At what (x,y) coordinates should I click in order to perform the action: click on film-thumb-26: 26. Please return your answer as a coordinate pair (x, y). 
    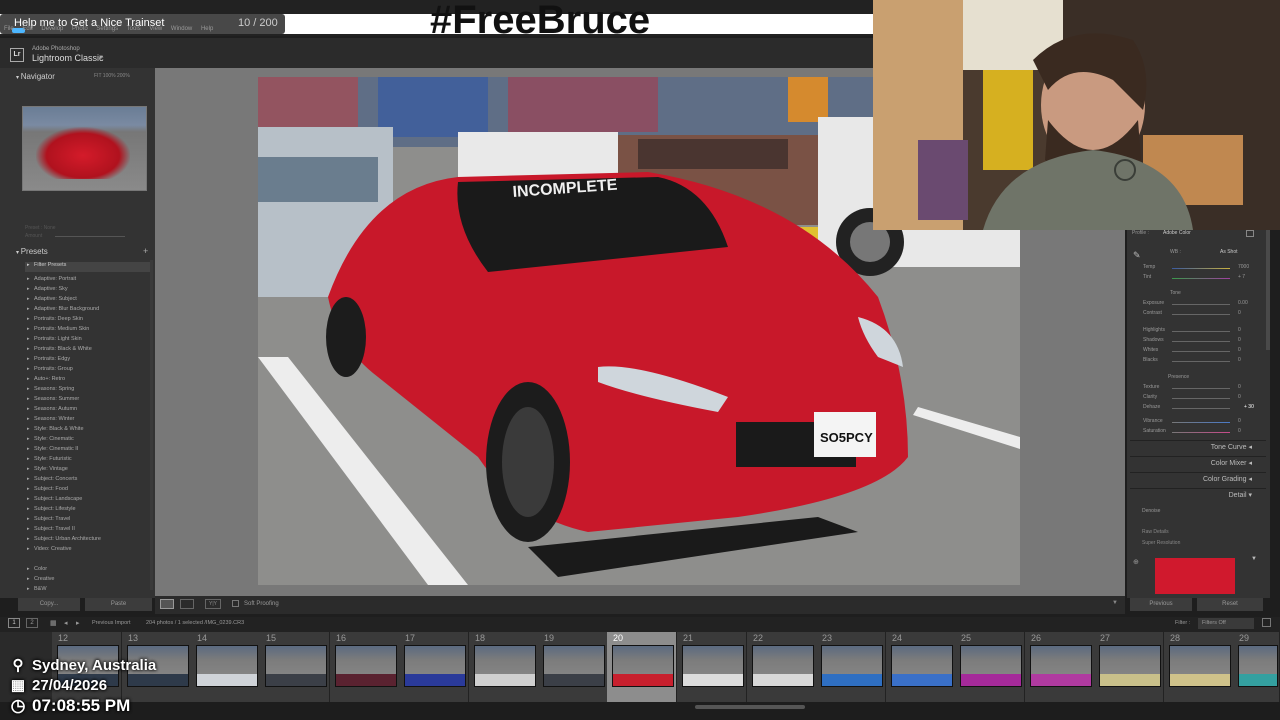
    Looking at the image, I should click on (1060, 667).